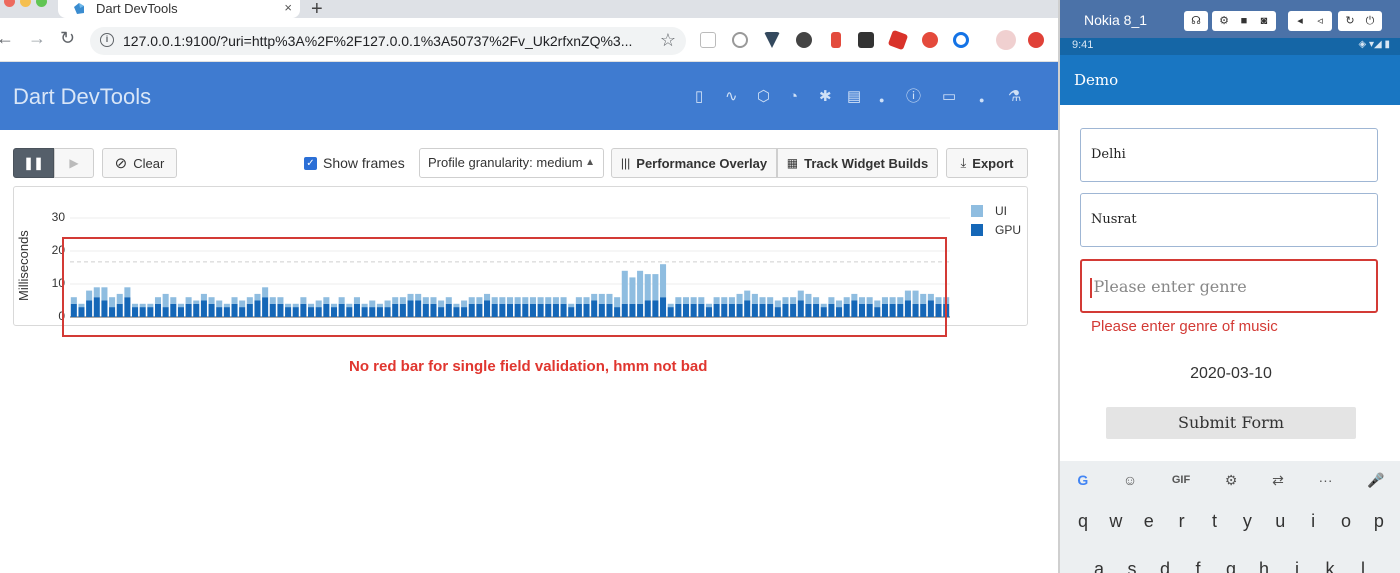 The height and width of the screenshot is (573, 1400). Describe the element at coordinates (1330, 566) in the screenshot. I see `key: k` at that location.